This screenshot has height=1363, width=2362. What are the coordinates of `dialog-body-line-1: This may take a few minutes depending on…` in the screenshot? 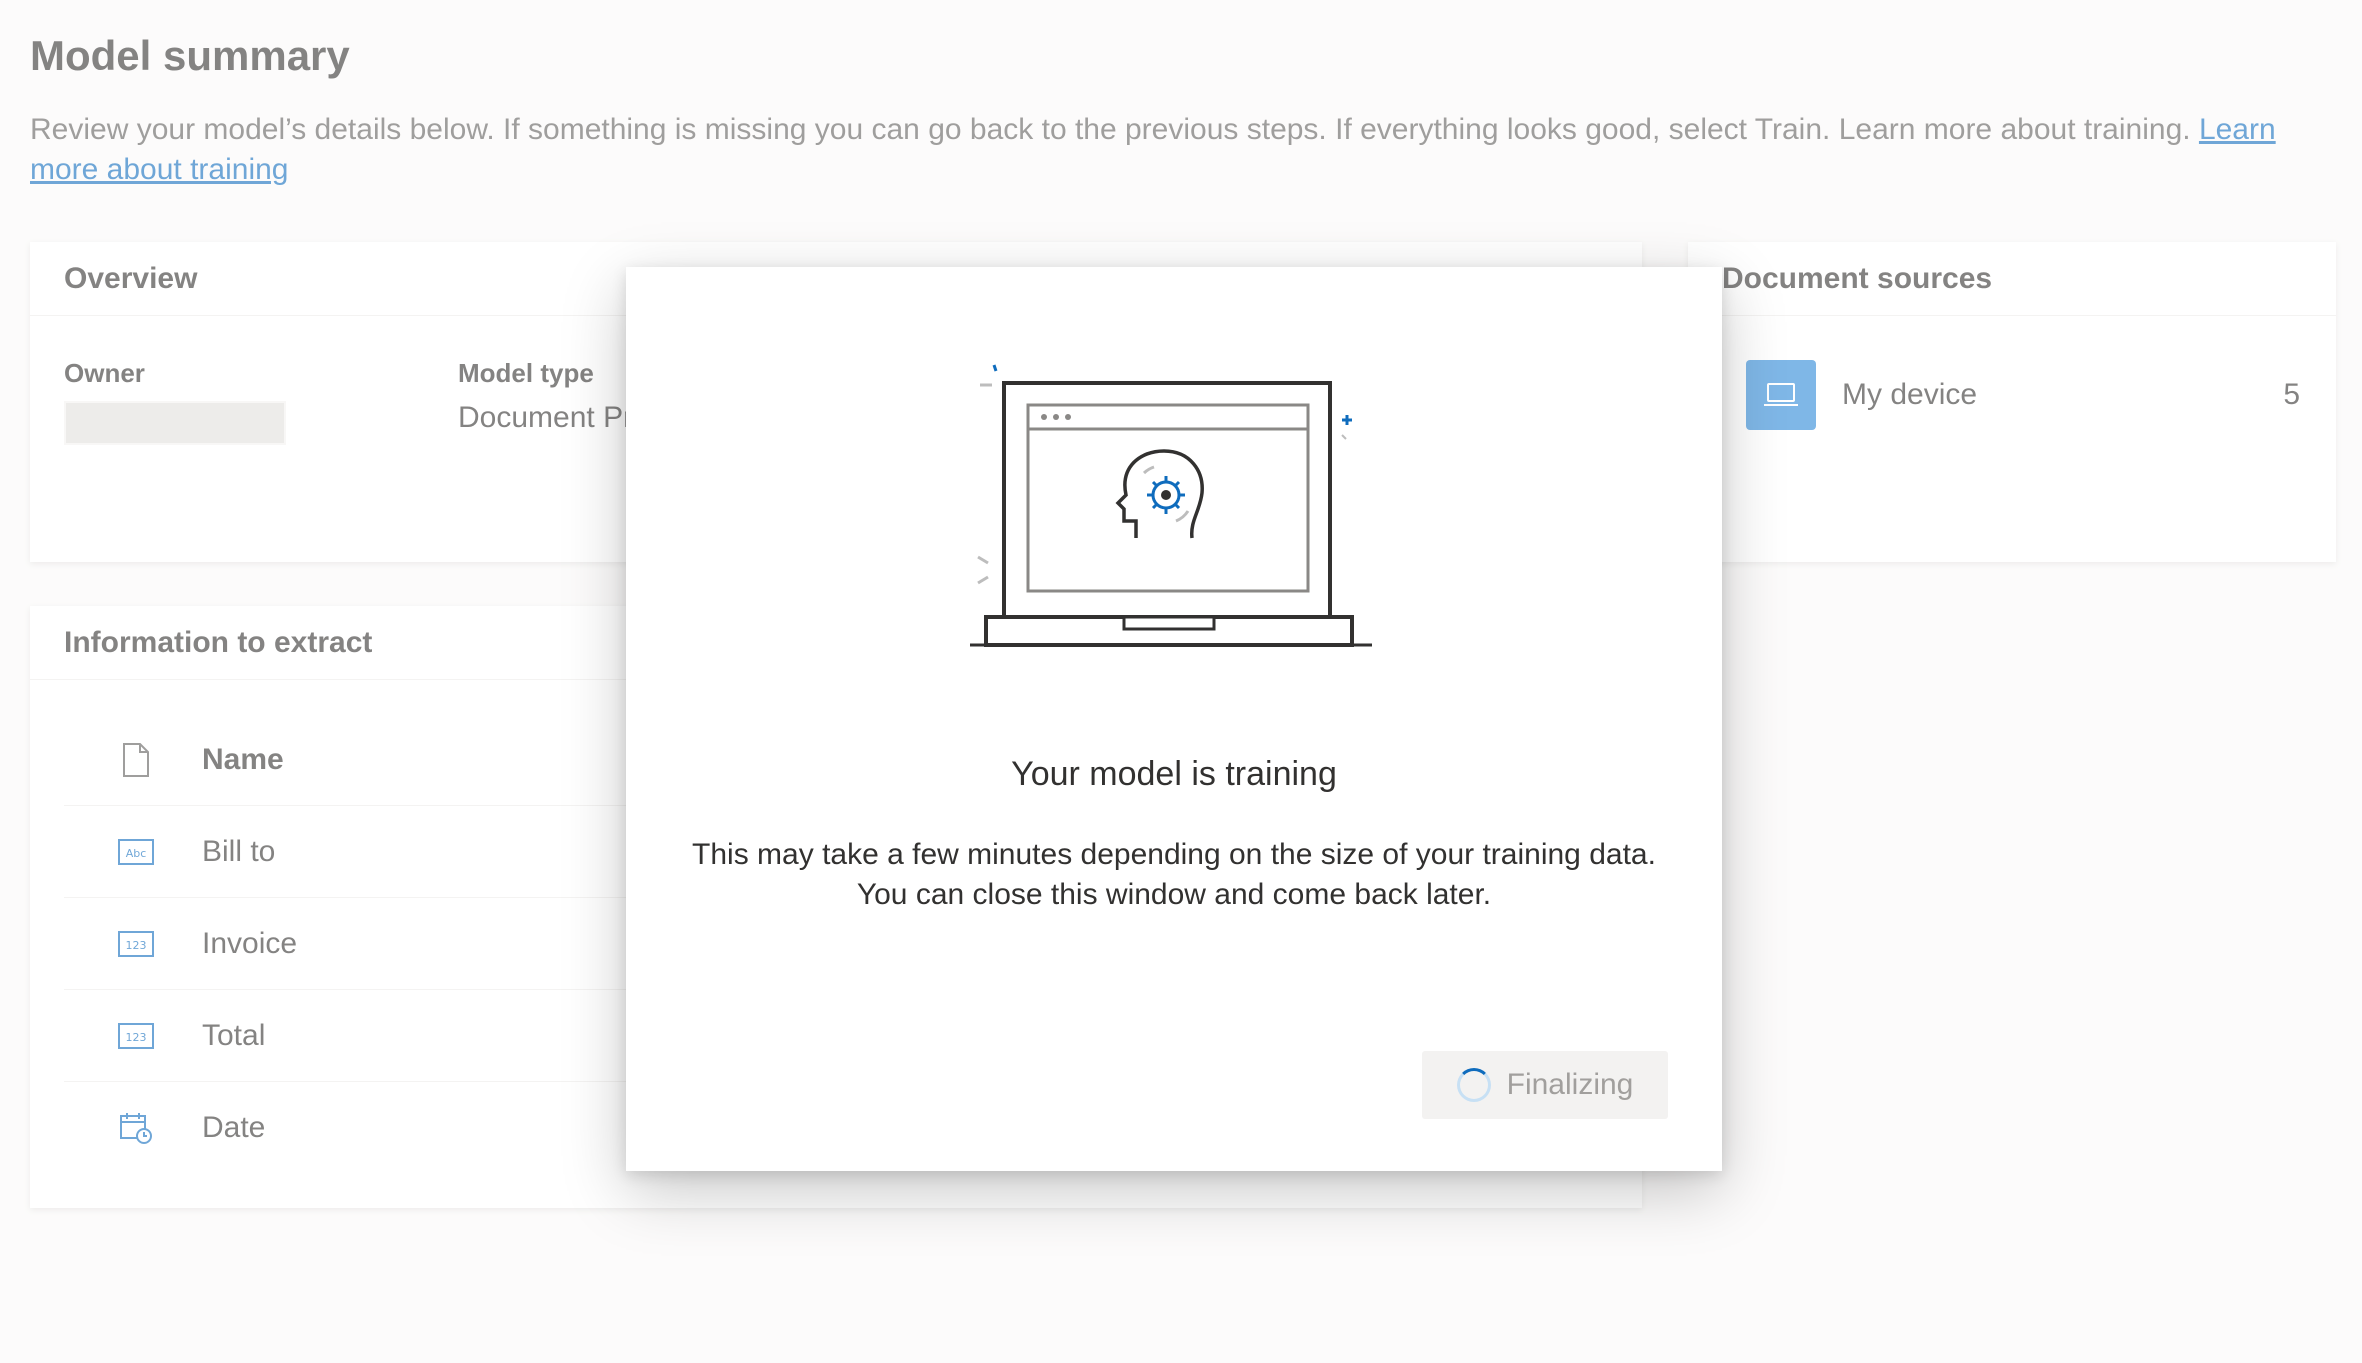 It's located at (1174, 854).